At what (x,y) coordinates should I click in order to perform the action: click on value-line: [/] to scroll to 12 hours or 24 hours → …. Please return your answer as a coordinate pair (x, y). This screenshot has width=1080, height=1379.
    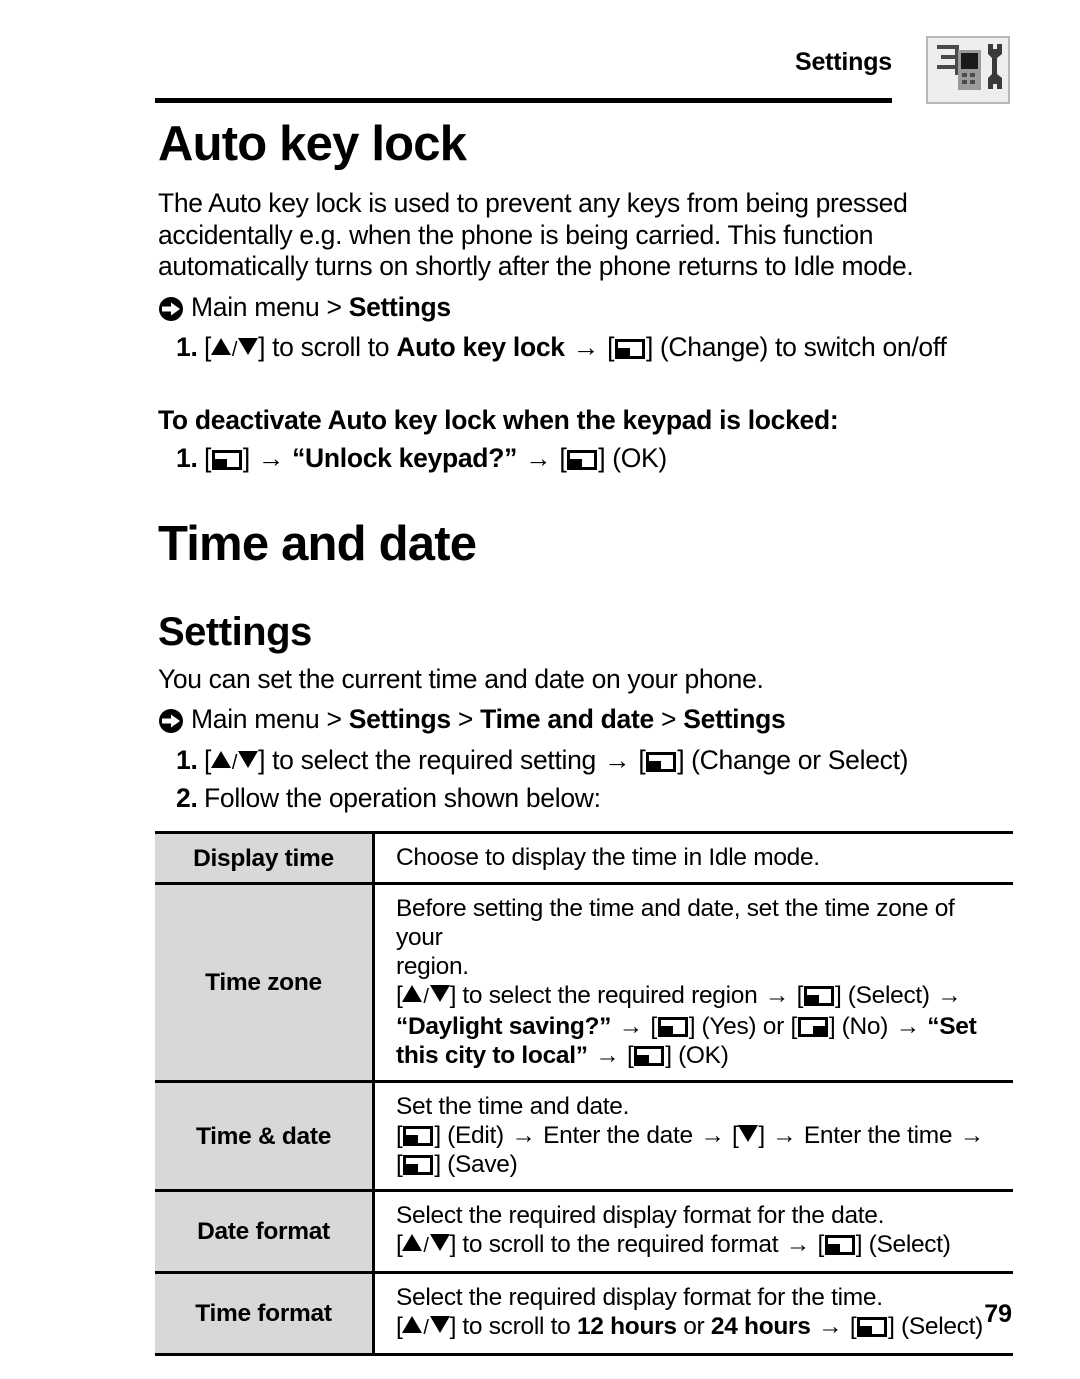
    Looking at the image, I should click on (689, 1326).